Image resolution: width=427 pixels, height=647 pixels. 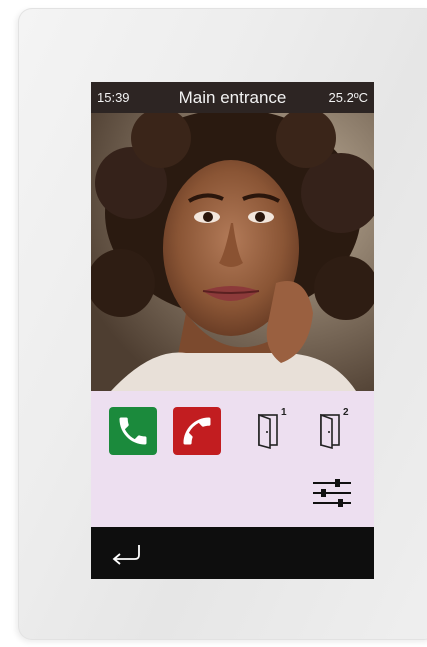 I want to click on reject-call-button, so click(x=197, y=431).